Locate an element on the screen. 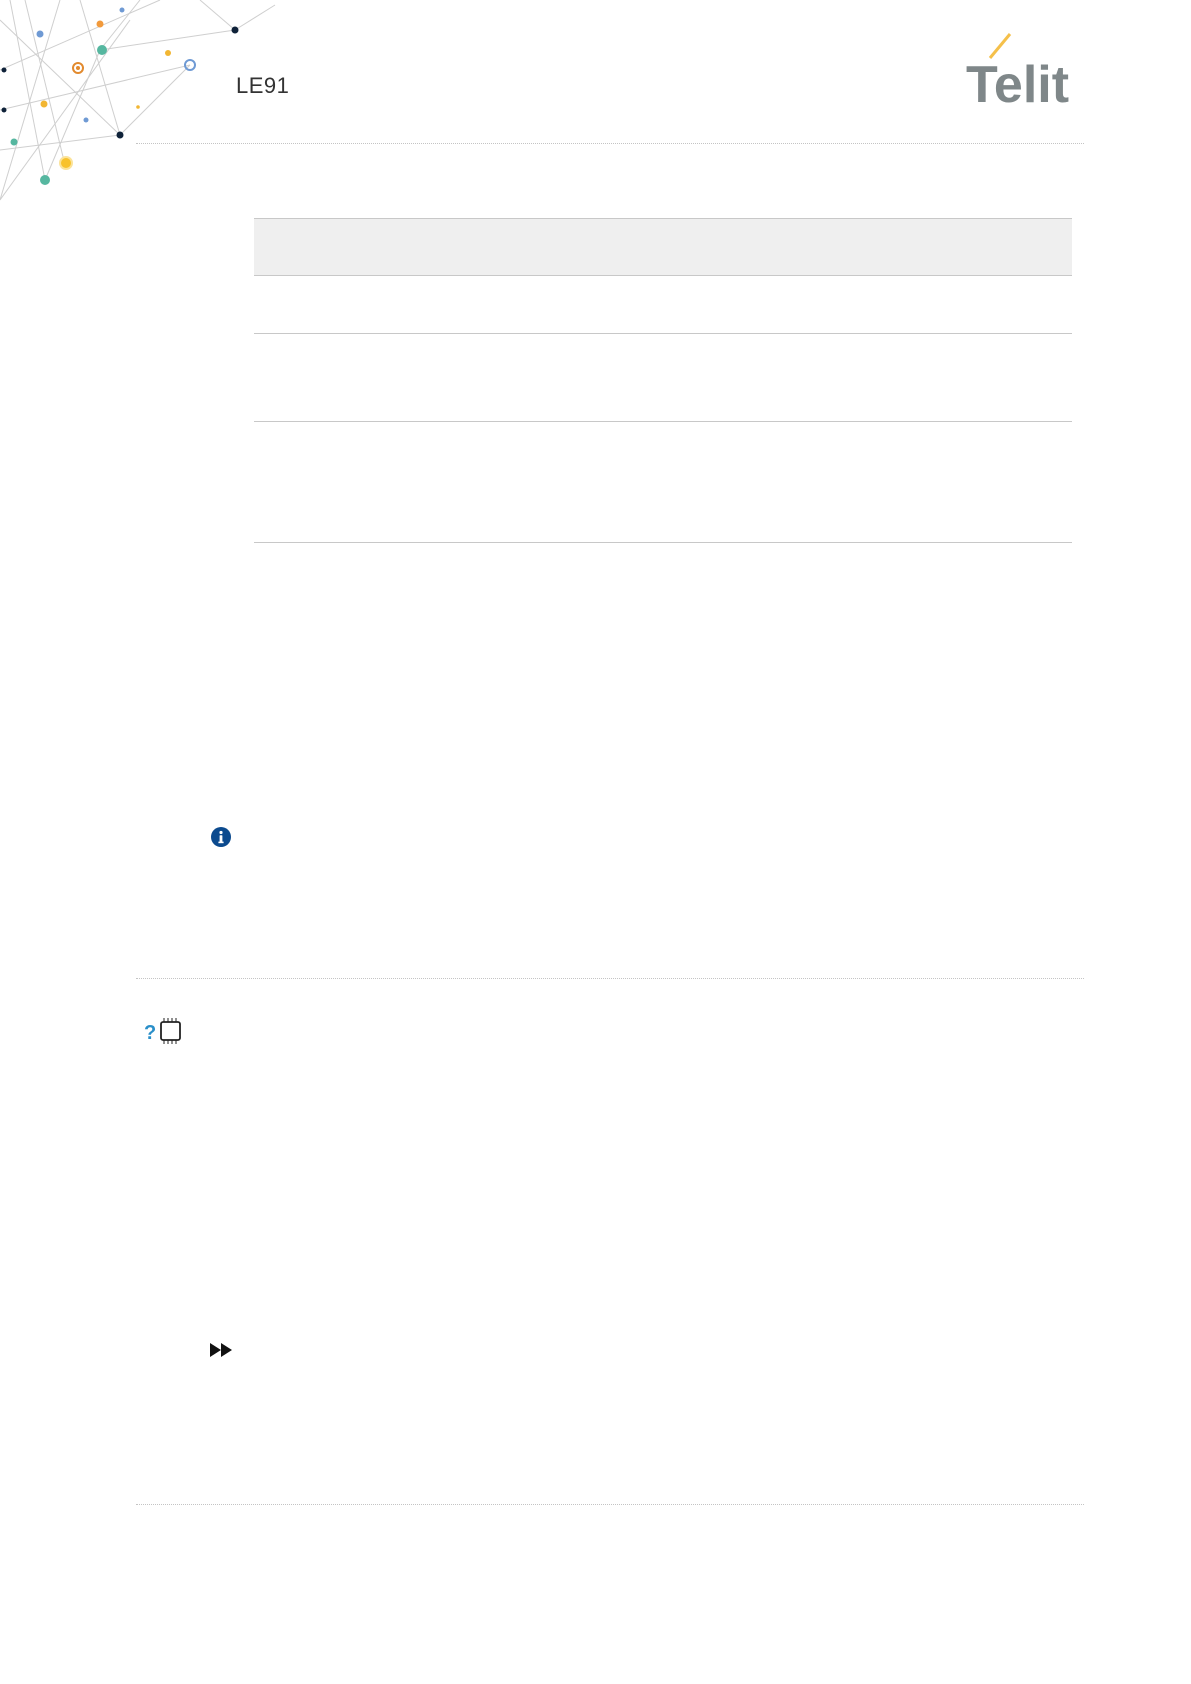 This screenshot has width=1191, height=1684. network-decoration is located at coordinates (138, 100).